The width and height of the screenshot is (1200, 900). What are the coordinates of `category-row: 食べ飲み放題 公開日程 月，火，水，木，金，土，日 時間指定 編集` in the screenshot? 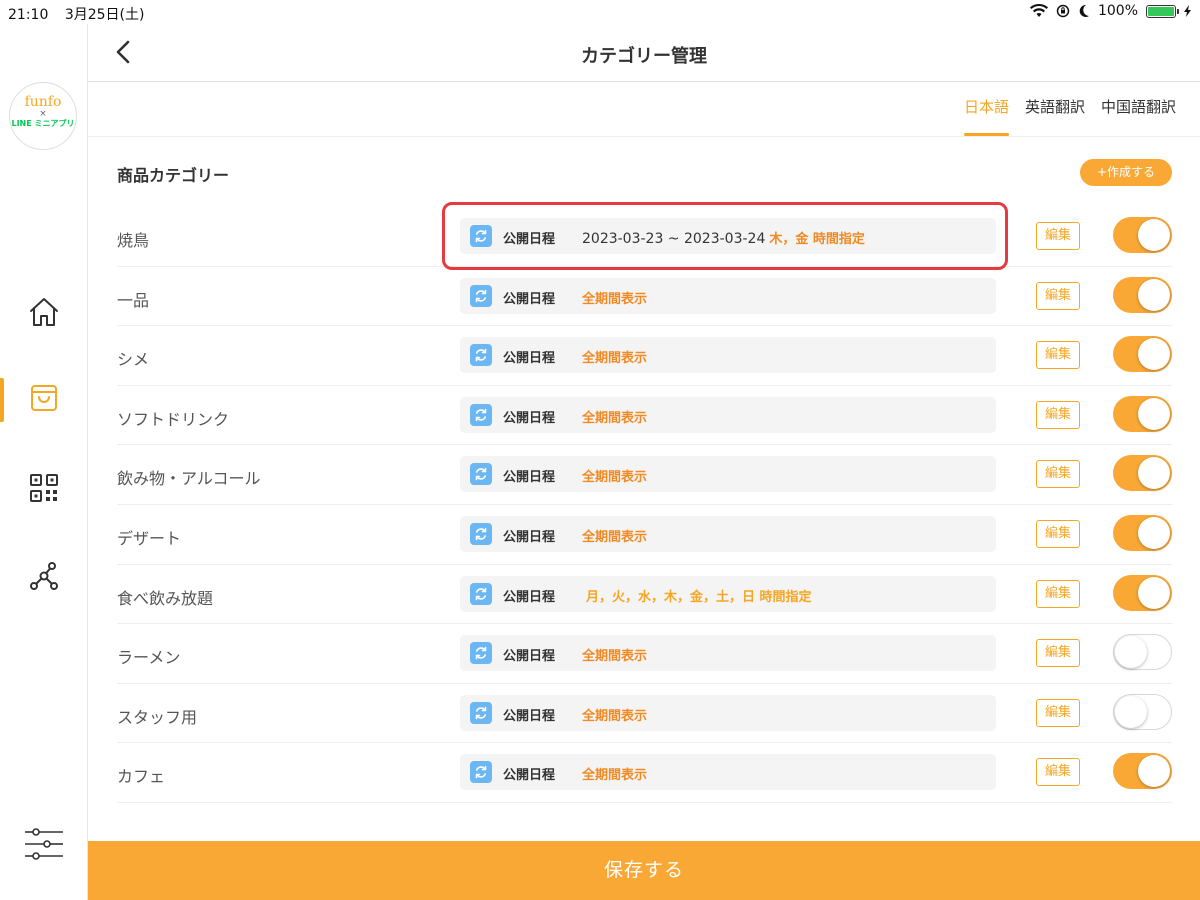 It's located at (644, 595).